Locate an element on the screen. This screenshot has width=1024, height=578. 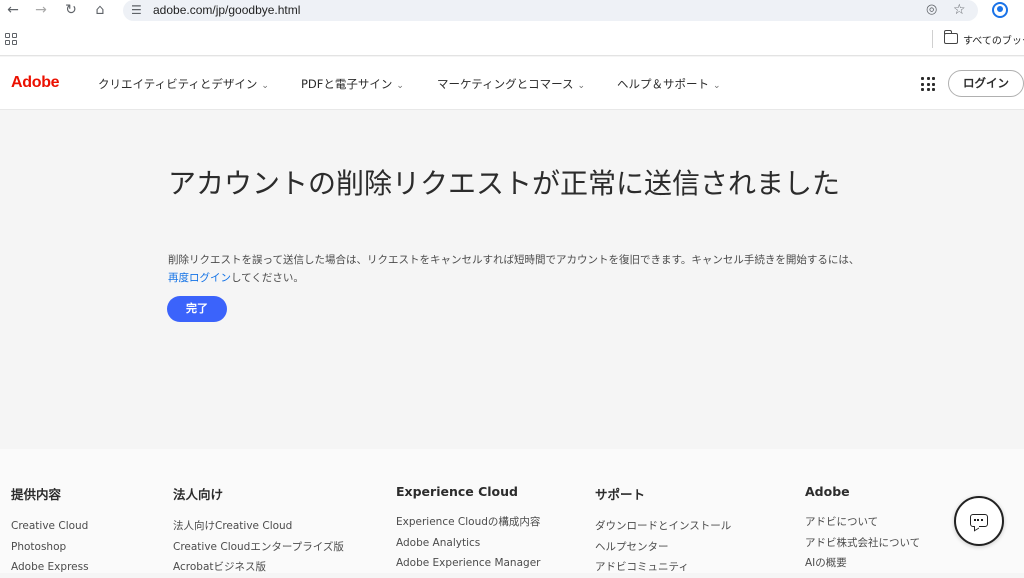
address-bar: ☰ adobe.com/jp/goodbye.html ◎ ☆ is located at coordinates (550, 10).